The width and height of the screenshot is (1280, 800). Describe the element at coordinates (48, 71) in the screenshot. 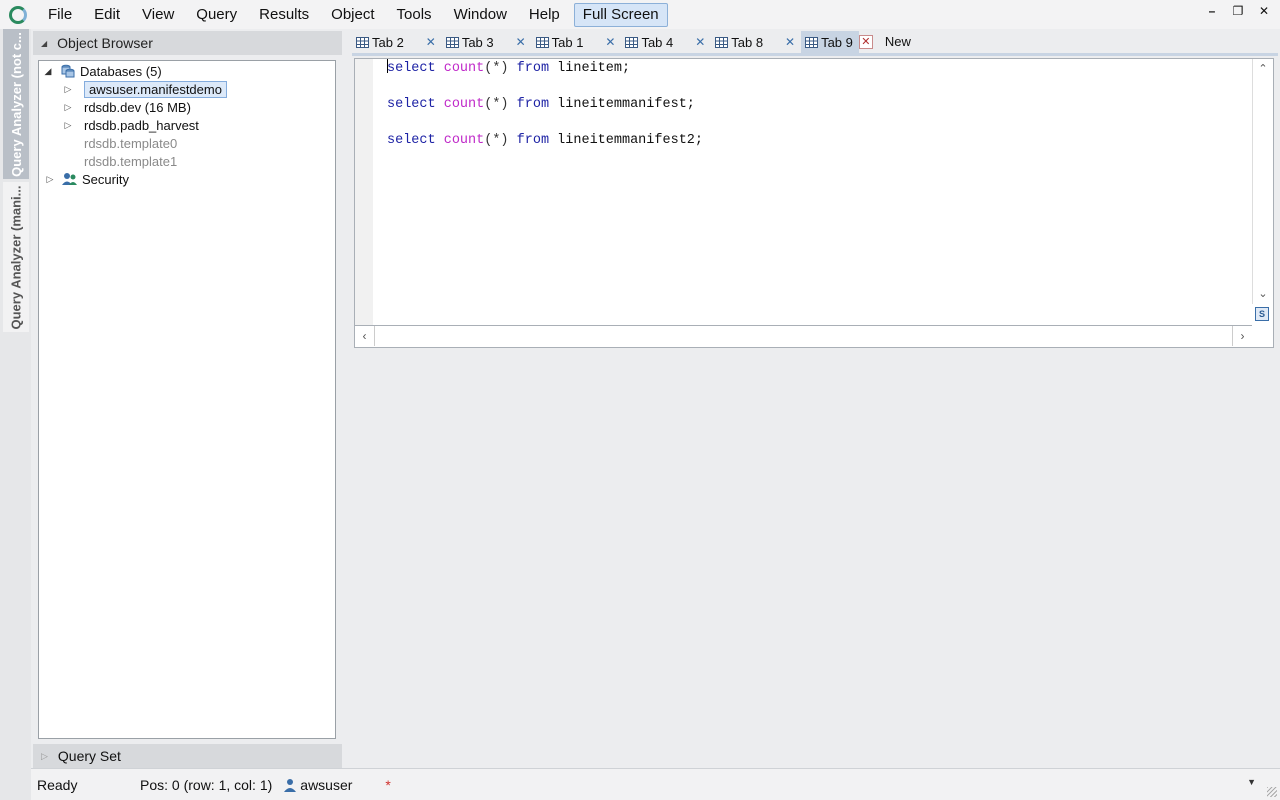

I see `expanded-triangle-icon: ◢` at that location.